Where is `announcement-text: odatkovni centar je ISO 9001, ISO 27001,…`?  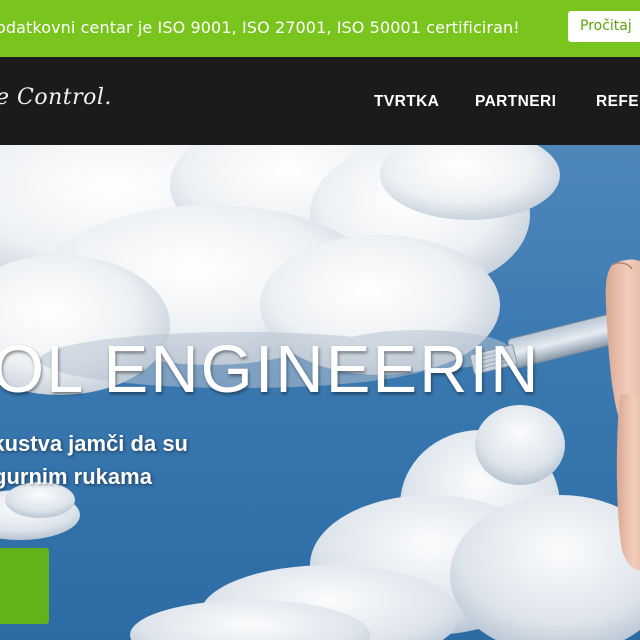 announcement-text: odatkovni centar je ISO 9001, ISO 27001,… is located at coordinates (260, 27).